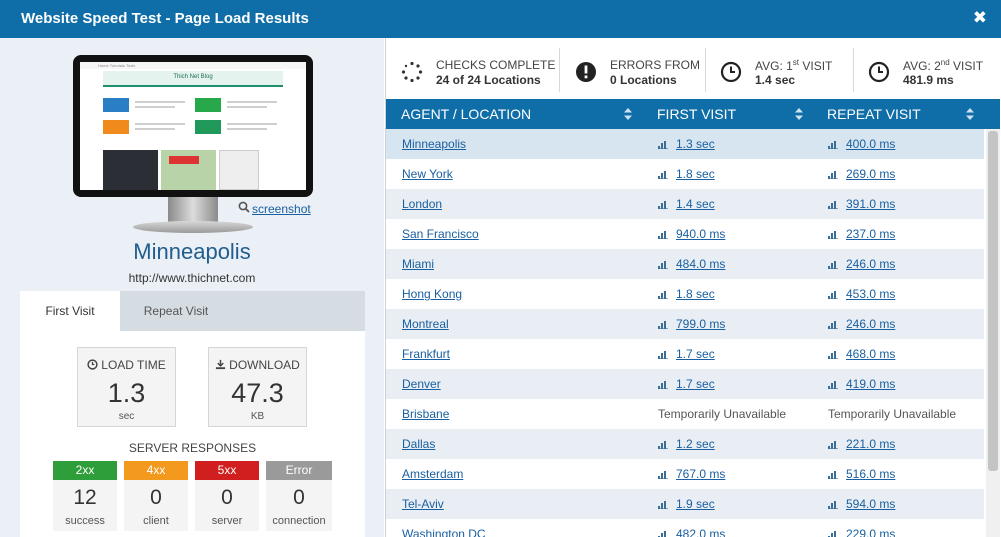 Image resolution: width=1001 pixels, height=537 pixels. Describe the element at coordinates (870, 144) in the screenshot. I see `repeat-visit-link: 400.0 ms` at that location.